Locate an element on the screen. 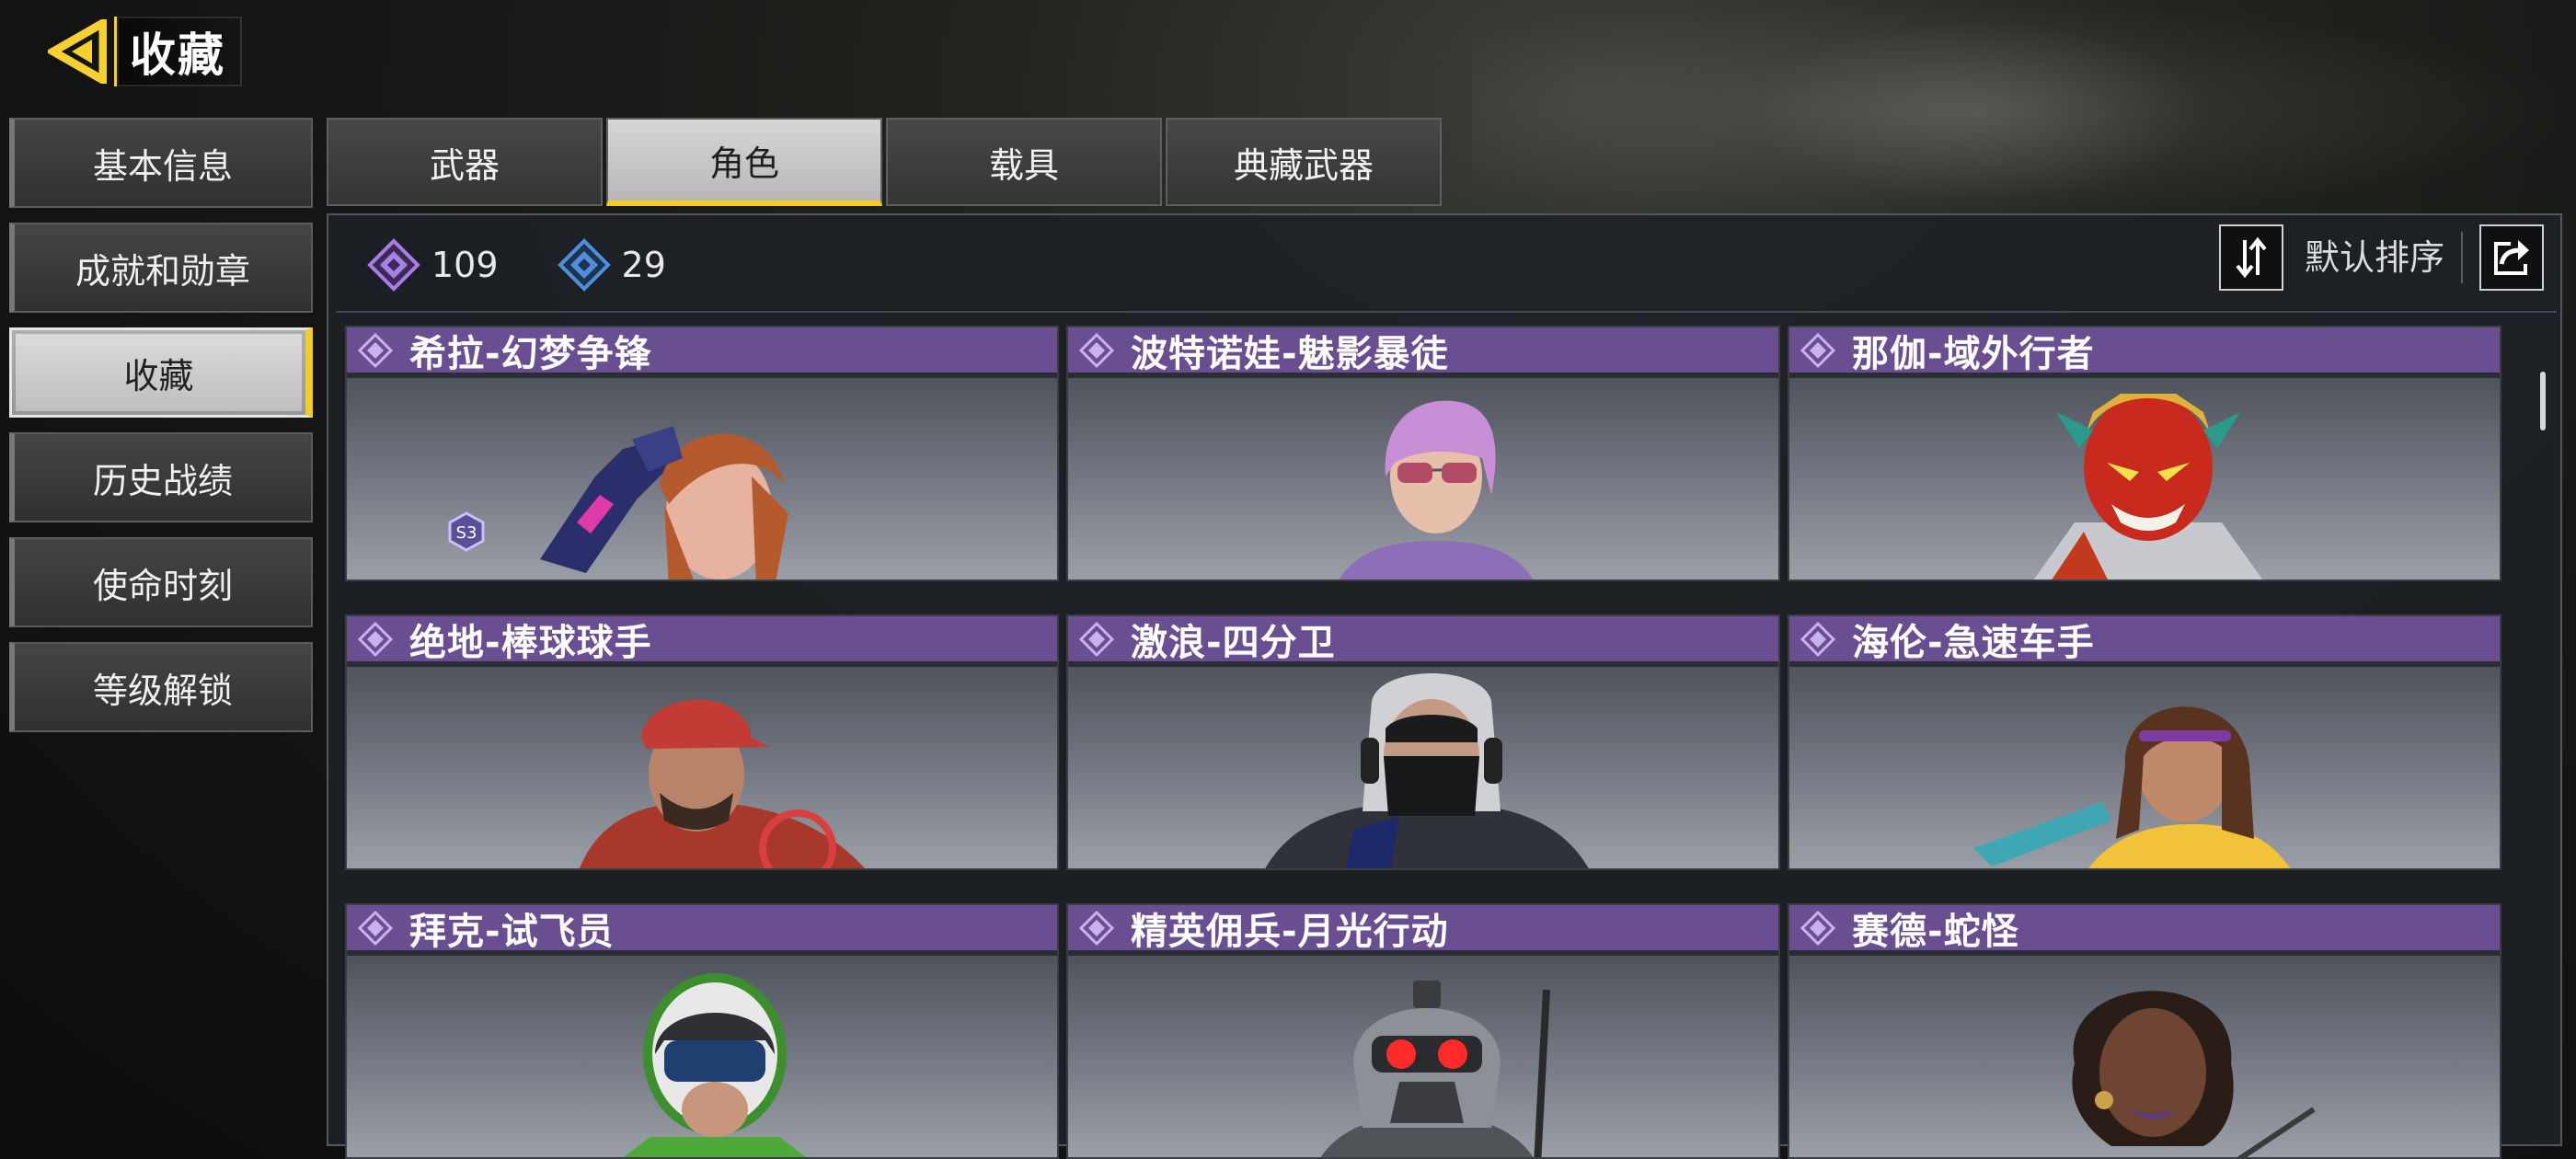 This screenshot has width=2576, height=1159. sidebar-item-basic-info: 基本信息 is located at coordinates (161, 163).